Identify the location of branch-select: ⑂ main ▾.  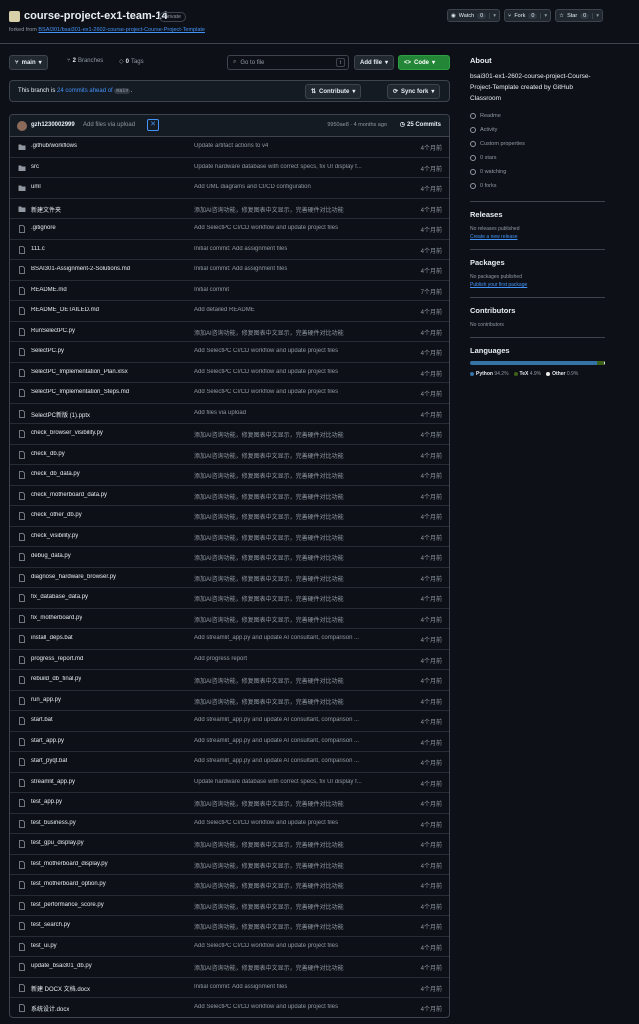
(28, 62).